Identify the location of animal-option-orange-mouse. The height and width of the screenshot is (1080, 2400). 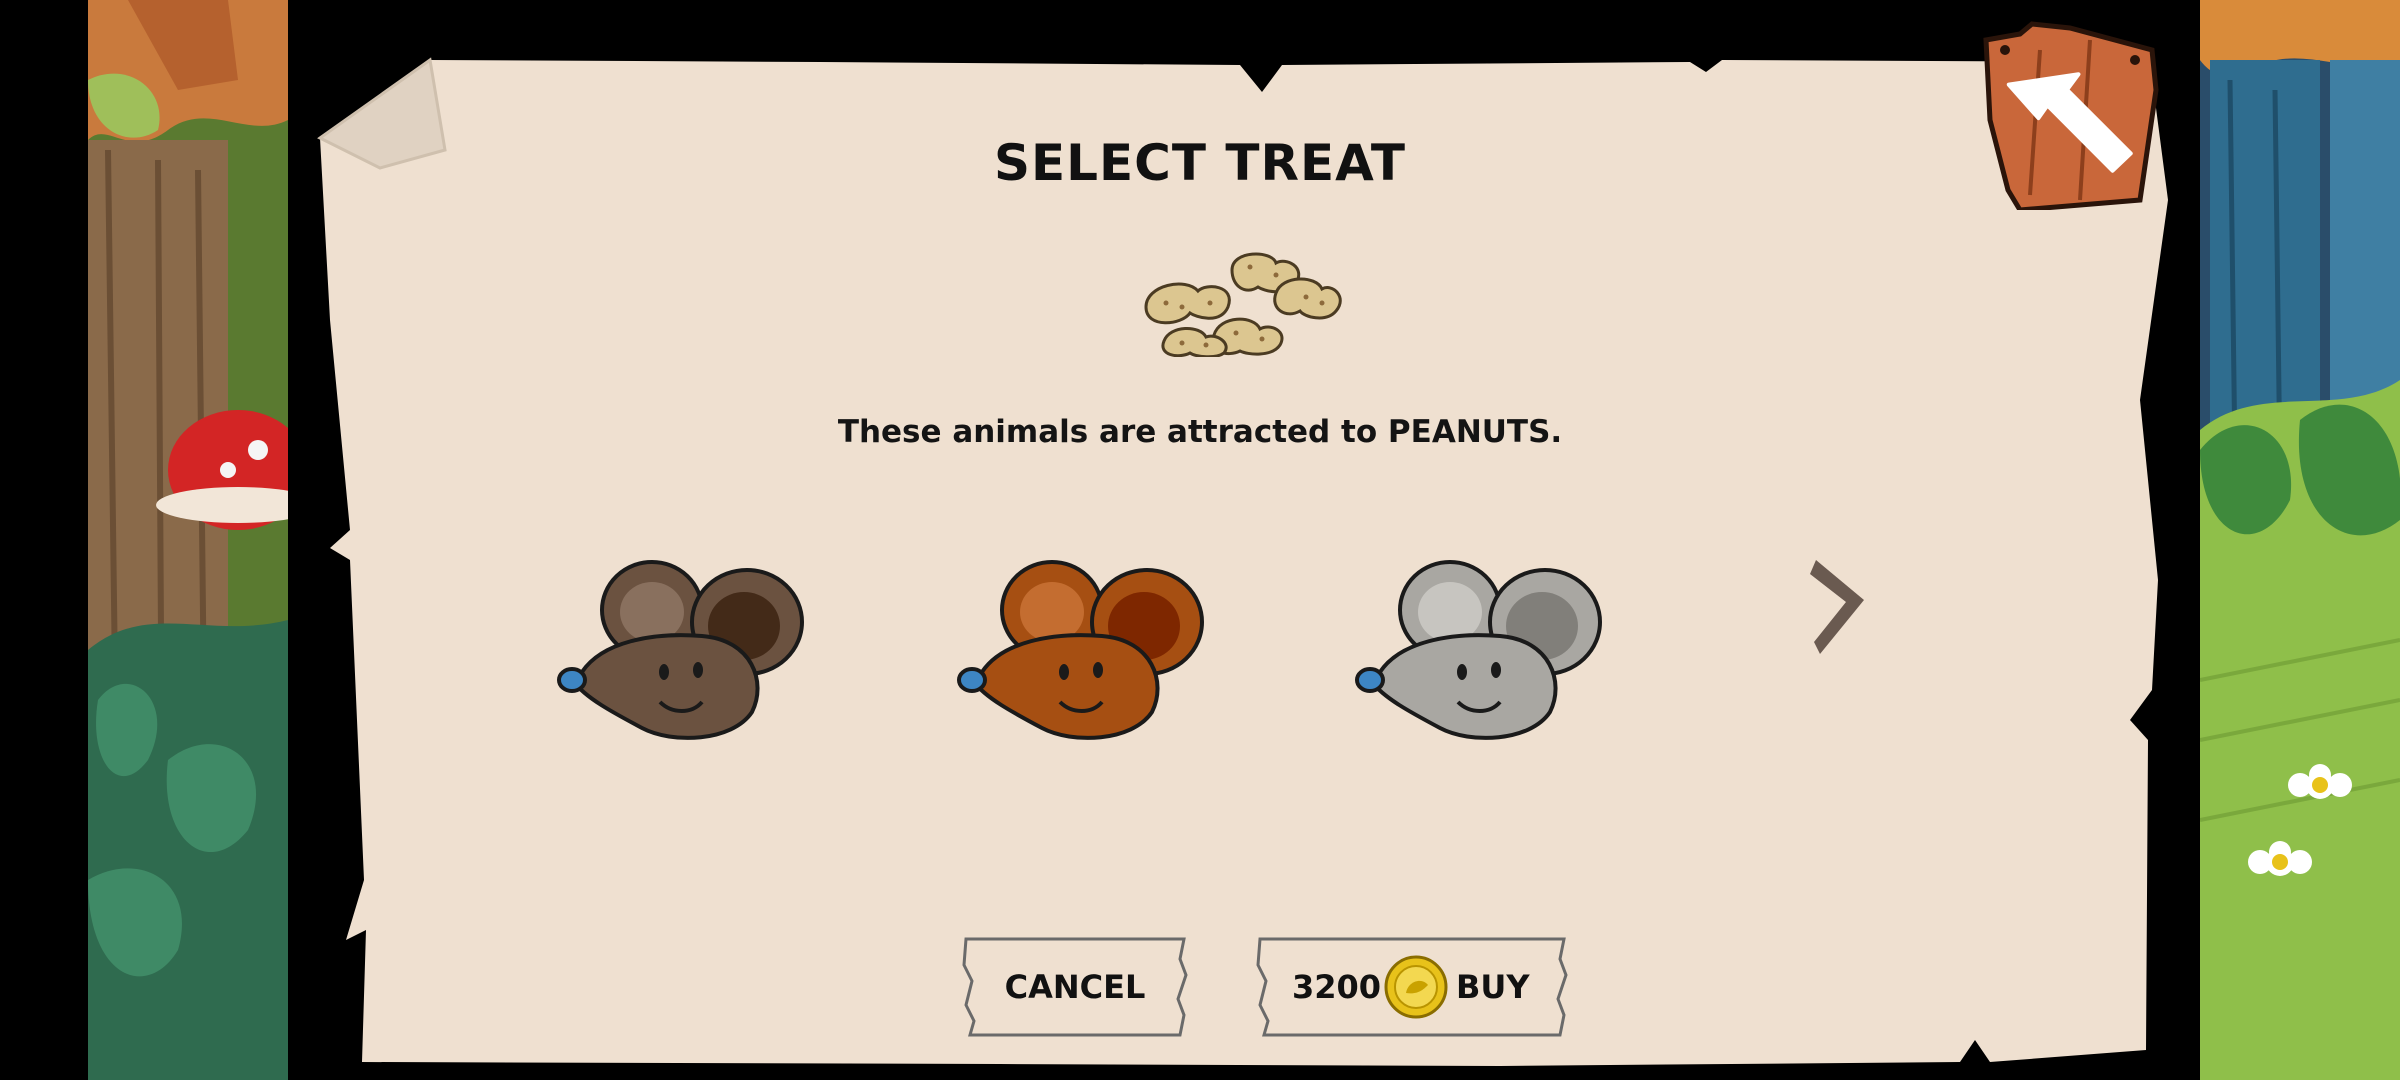
(1082, 647).